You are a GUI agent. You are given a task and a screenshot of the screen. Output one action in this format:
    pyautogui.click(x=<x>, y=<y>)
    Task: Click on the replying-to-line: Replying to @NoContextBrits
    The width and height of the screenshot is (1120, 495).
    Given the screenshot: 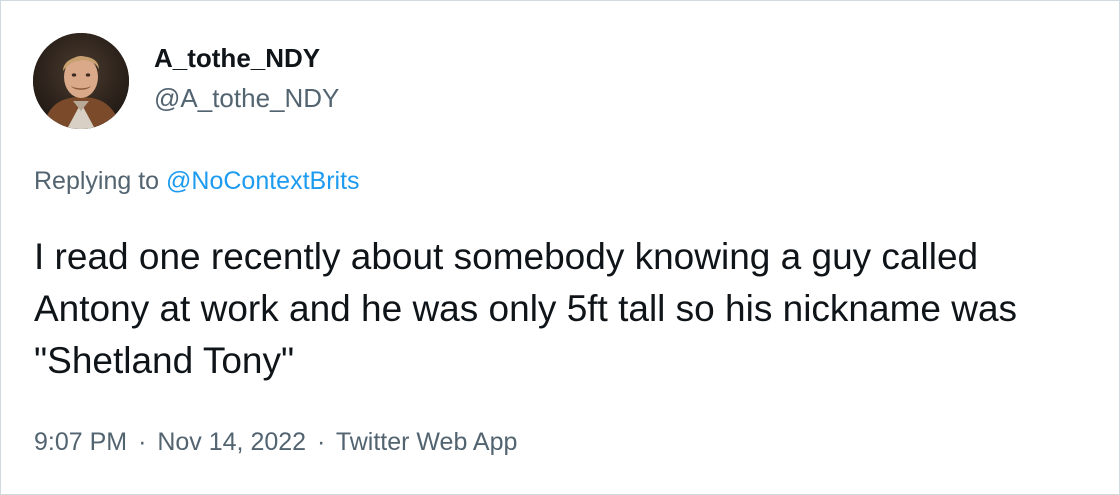 What is the action you would take?
    pyautogui.click(x=197, y=181)
    